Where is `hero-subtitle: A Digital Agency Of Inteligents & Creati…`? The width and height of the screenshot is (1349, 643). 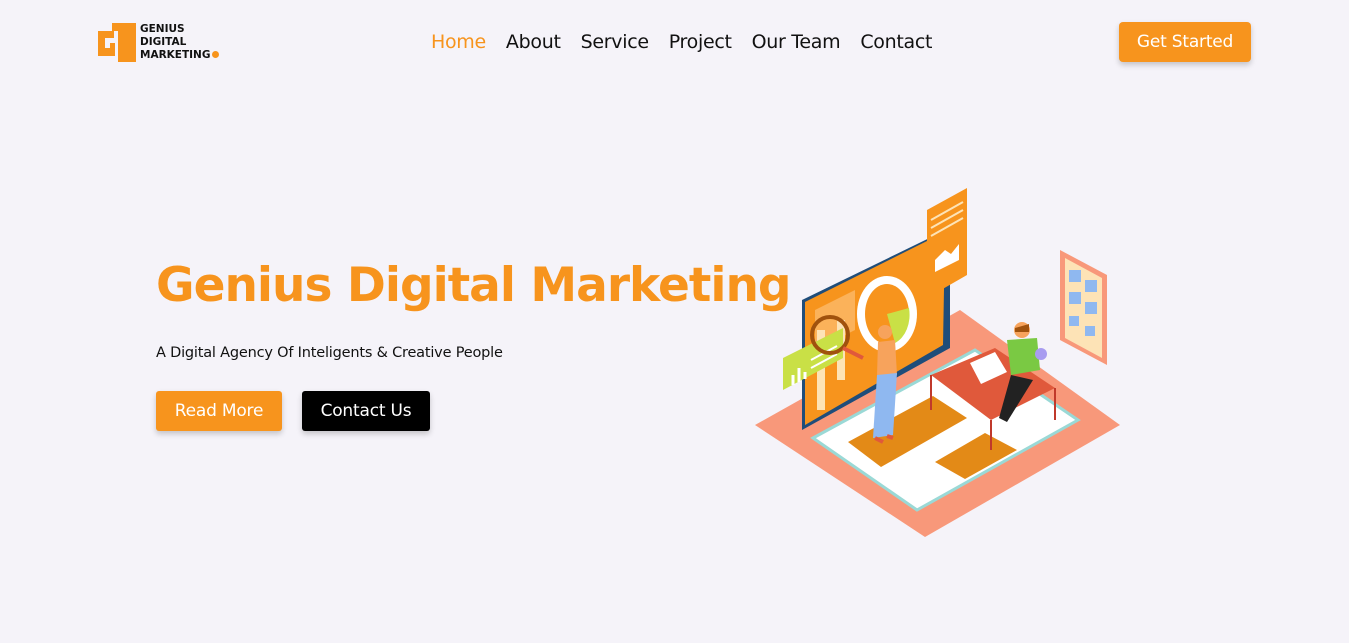
hero-subtitle: A Digital Agency Of Inteligents & Creati… is located at coordinates (329, 353).